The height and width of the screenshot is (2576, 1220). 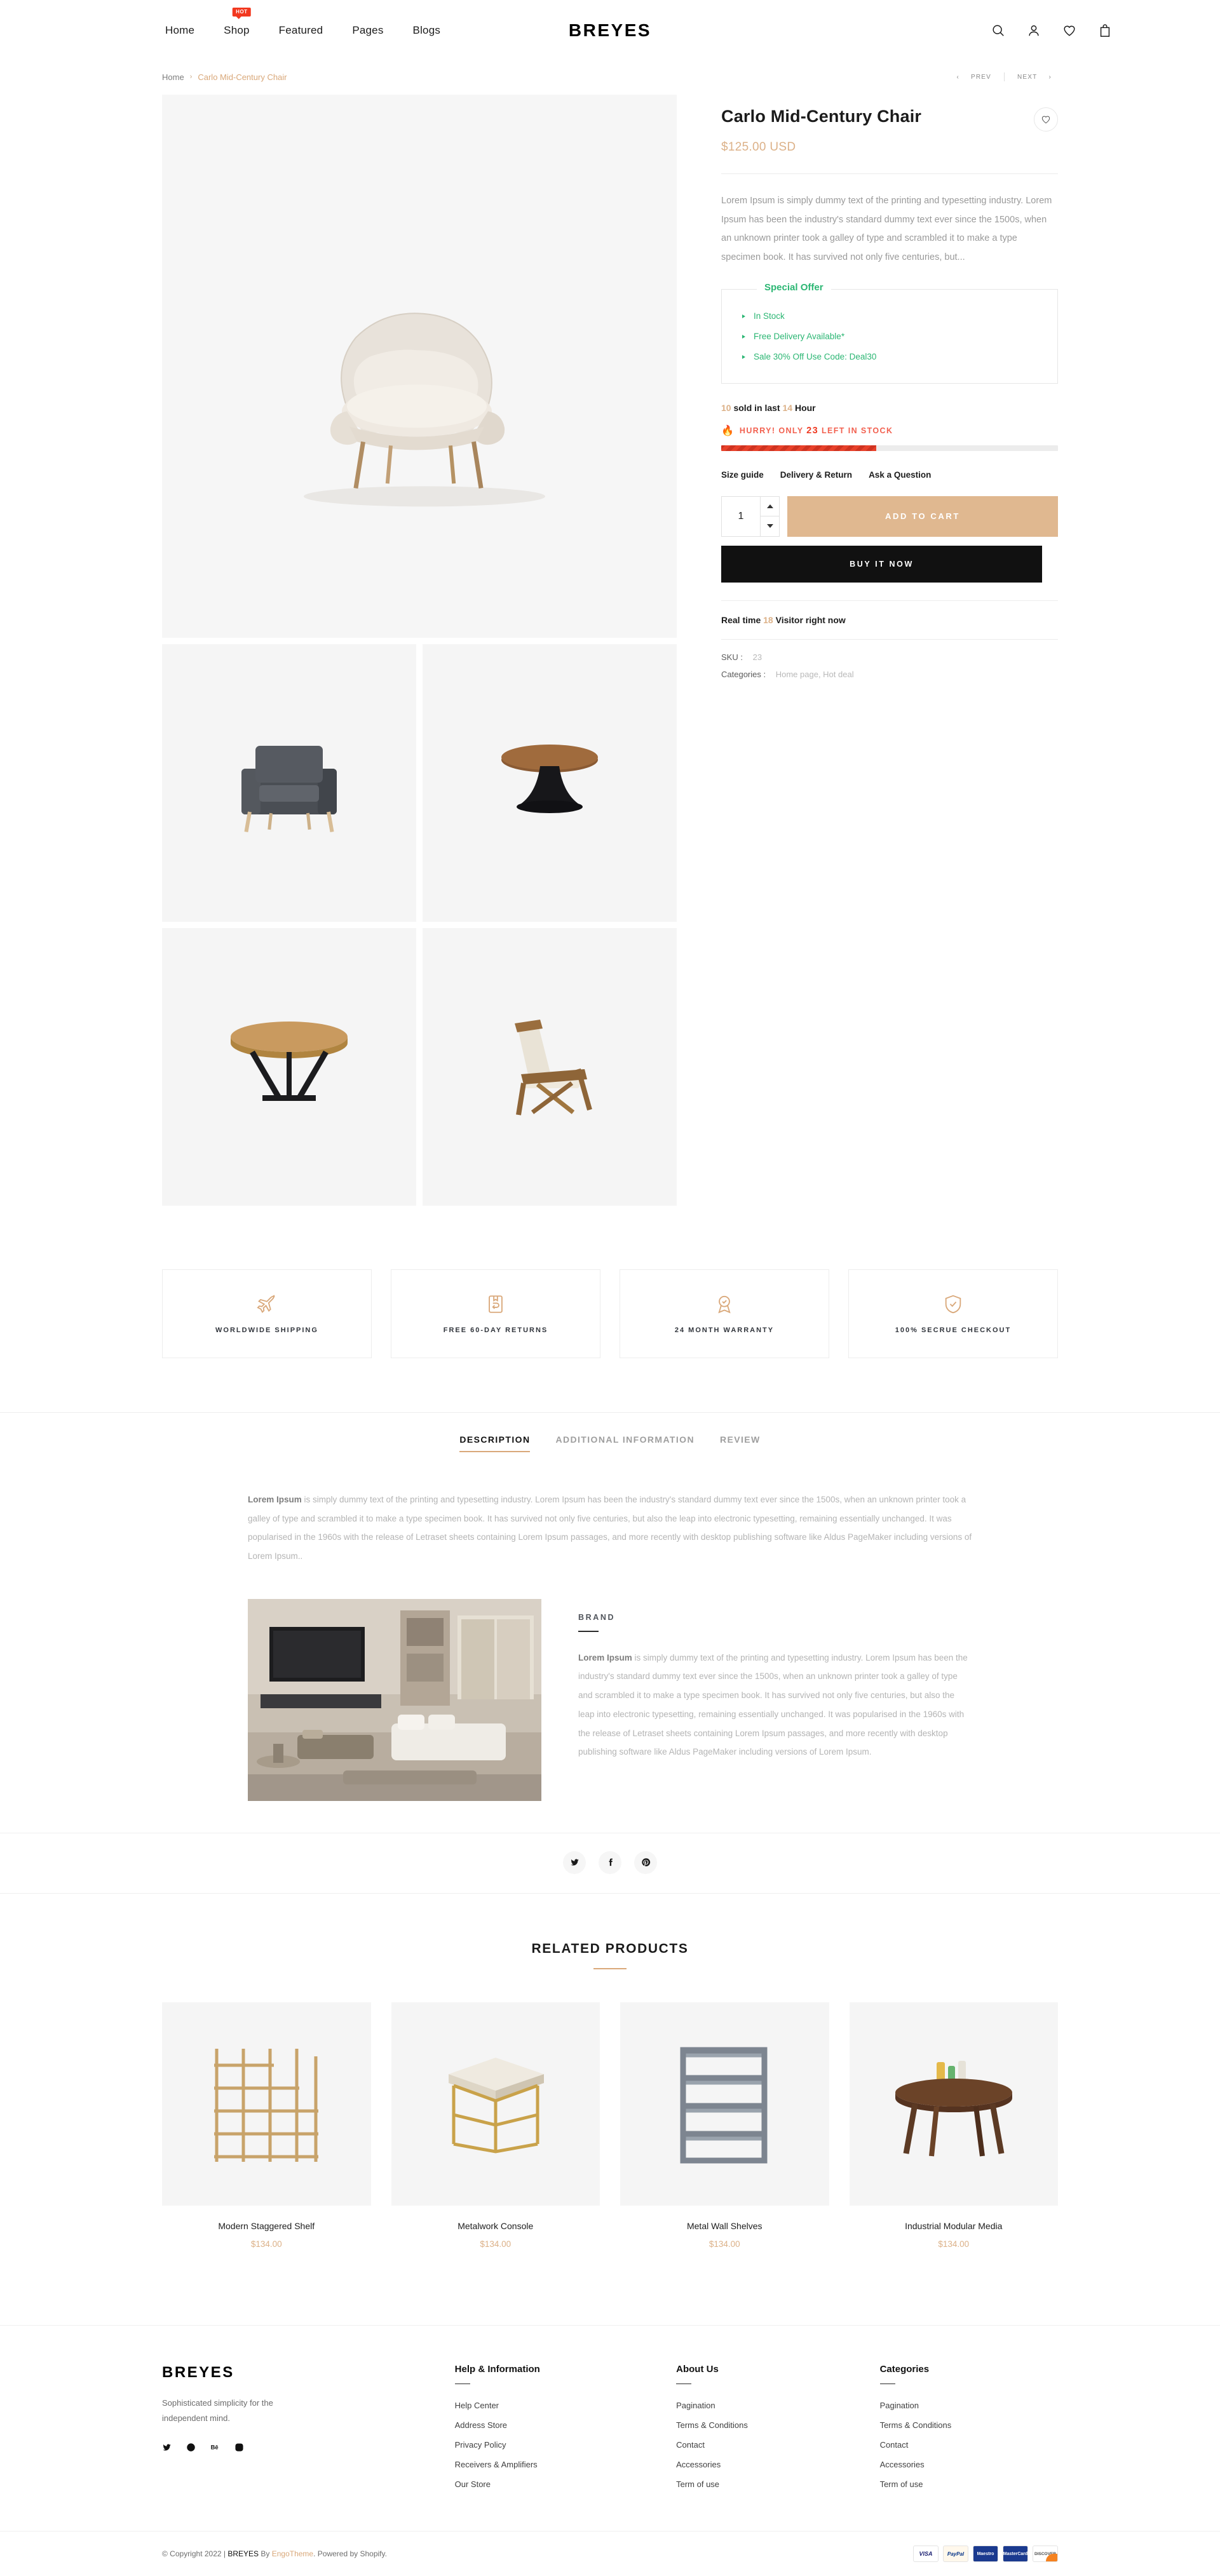 I want to click on add-to-wishlist-button, so click(x=1046, y=119).